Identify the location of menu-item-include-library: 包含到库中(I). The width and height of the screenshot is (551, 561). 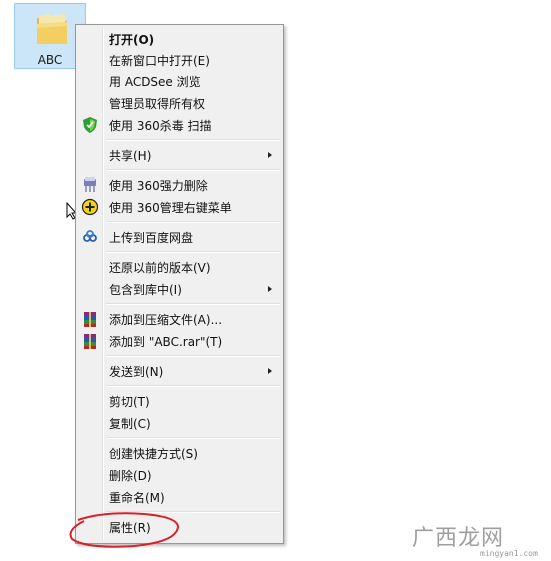
(179, 289).